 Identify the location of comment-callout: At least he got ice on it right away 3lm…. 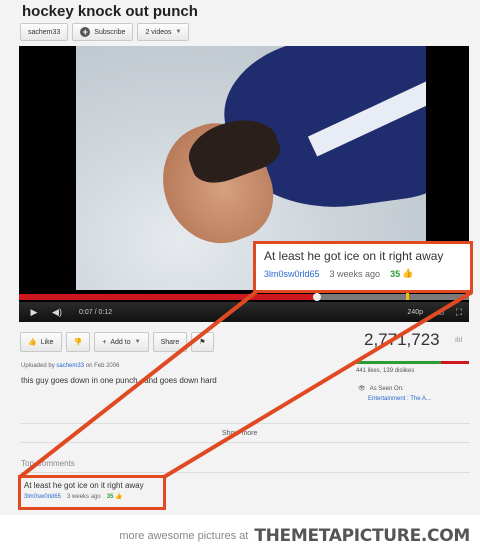
(363, 267).